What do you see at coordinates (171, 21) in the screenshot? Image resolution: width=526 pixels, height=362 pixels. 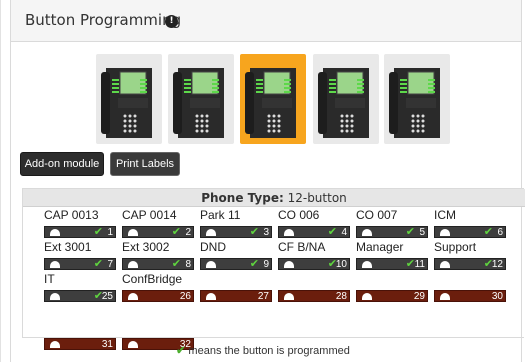 I see `info-icon: !` at bounding box center [171, 21].